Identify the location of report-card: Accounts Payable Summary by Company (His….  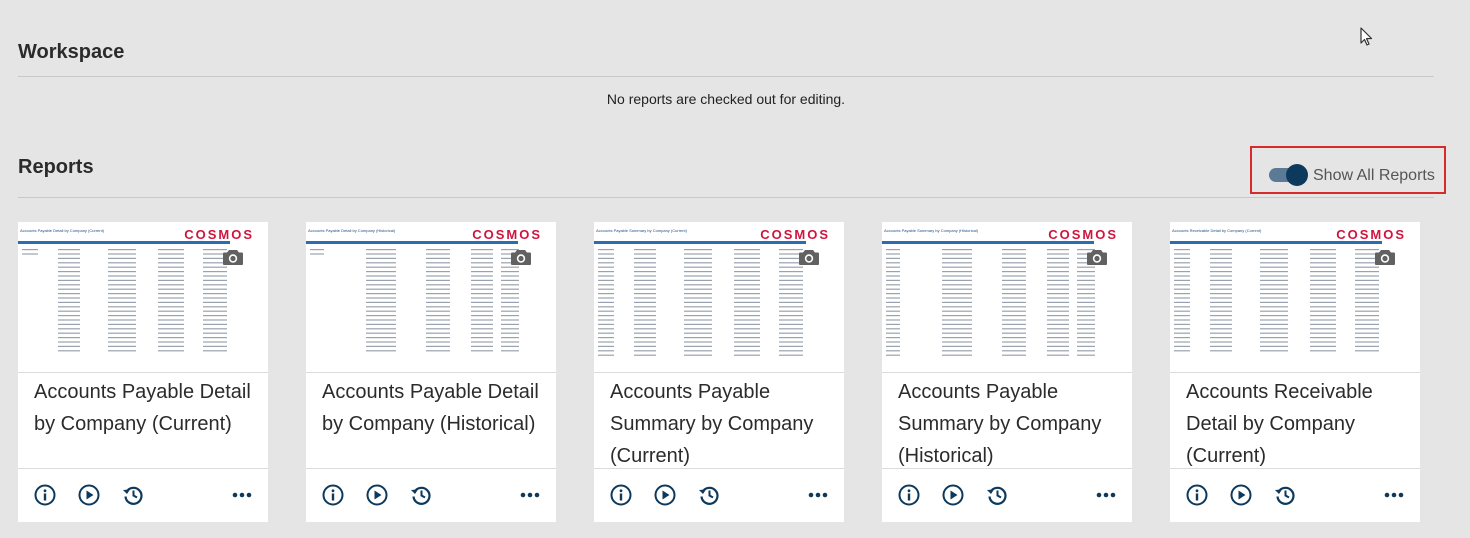
(1007, 372).